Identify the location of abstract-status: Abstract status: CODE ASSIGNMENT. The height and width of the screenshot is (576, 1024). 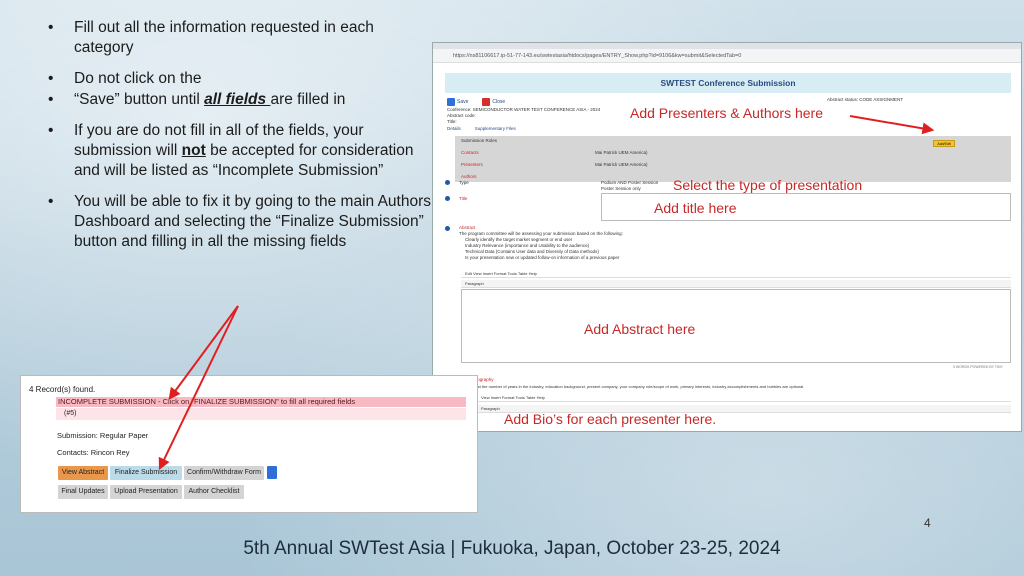
(865, 99).